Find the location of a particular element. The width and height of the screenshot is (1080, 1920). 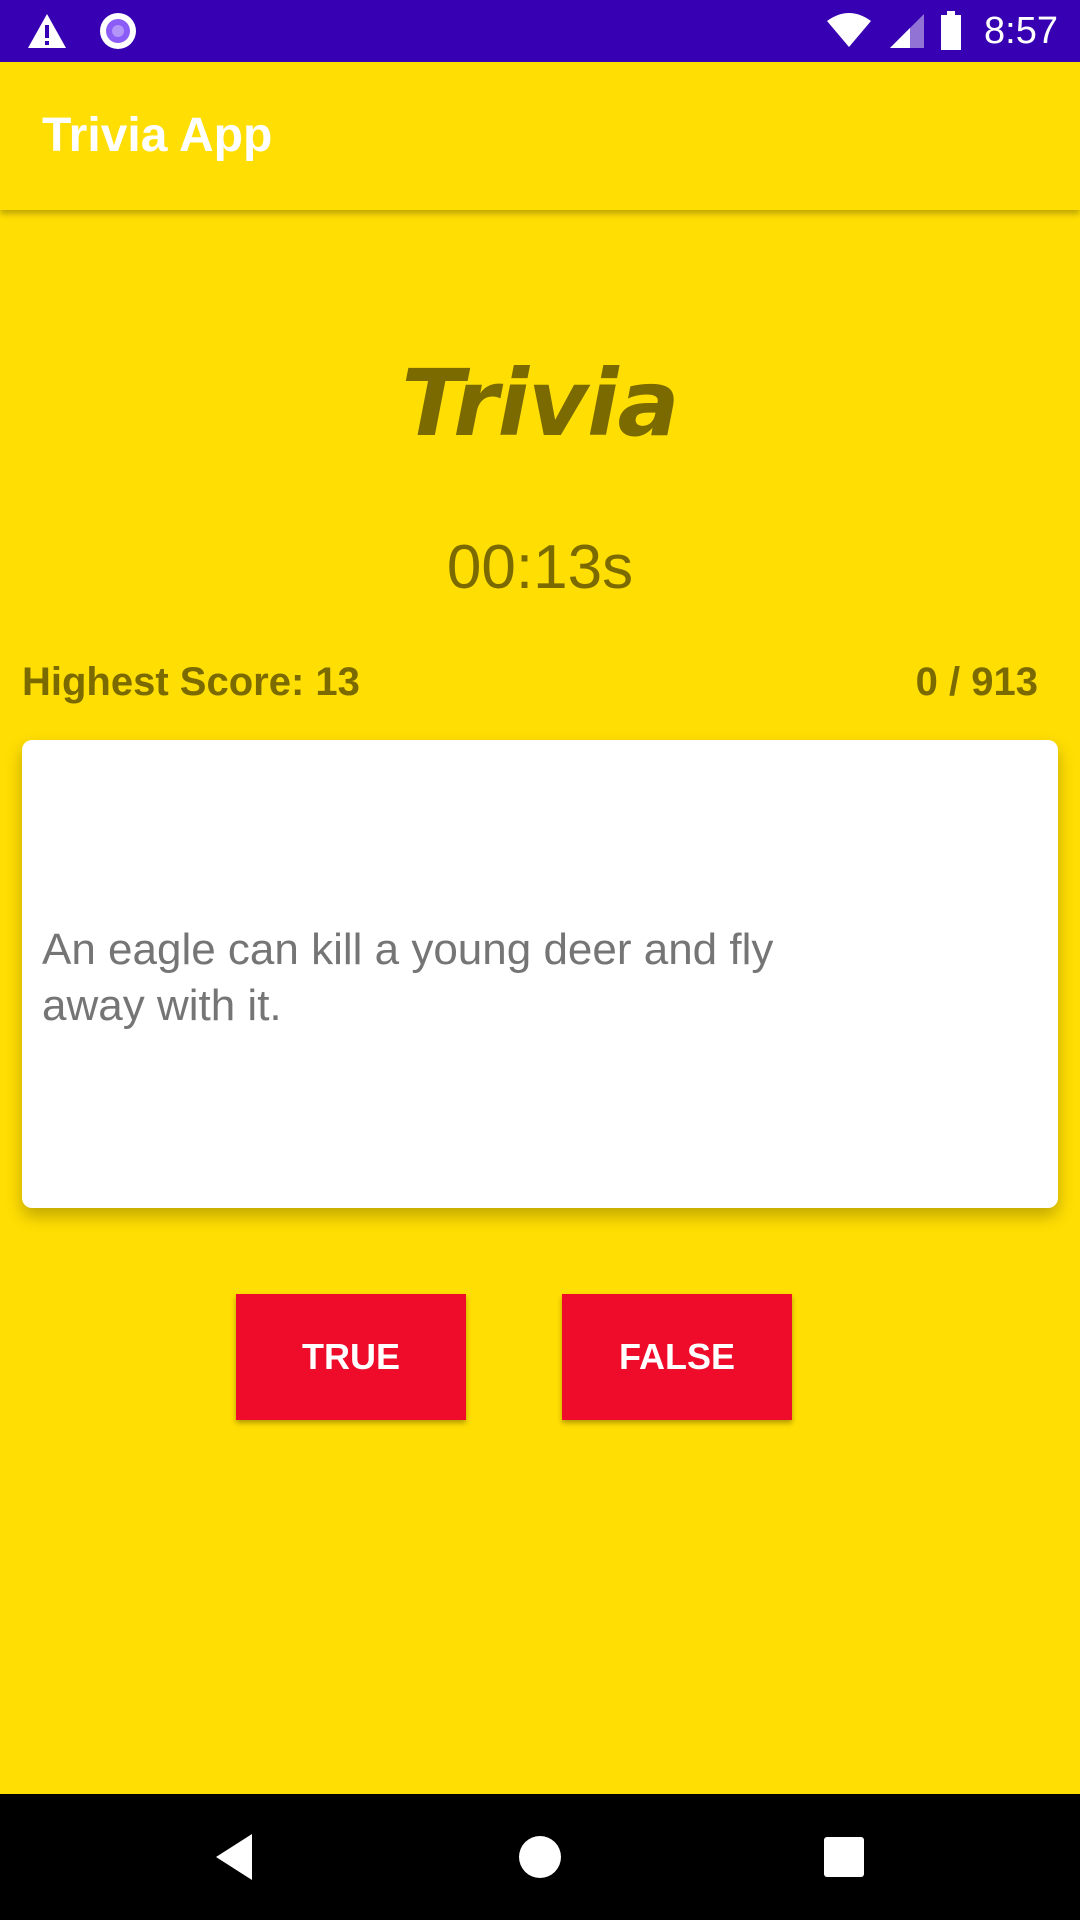

status-left-icons is located at coordinates (82, 31).